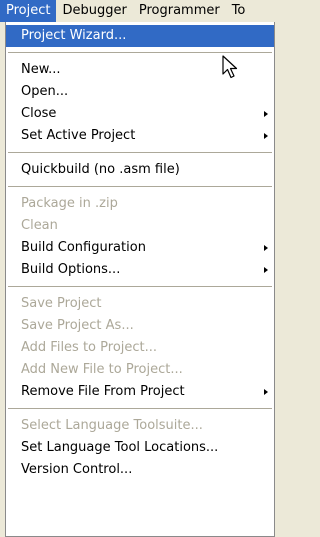 Image resolution: width=320 pixels, height=537 pixels. What do you see at coordinates (78, 135) in the screenshot?
I see `menu-item-set-active-project-label: Set Active Project` at bounding box center [78, 135].